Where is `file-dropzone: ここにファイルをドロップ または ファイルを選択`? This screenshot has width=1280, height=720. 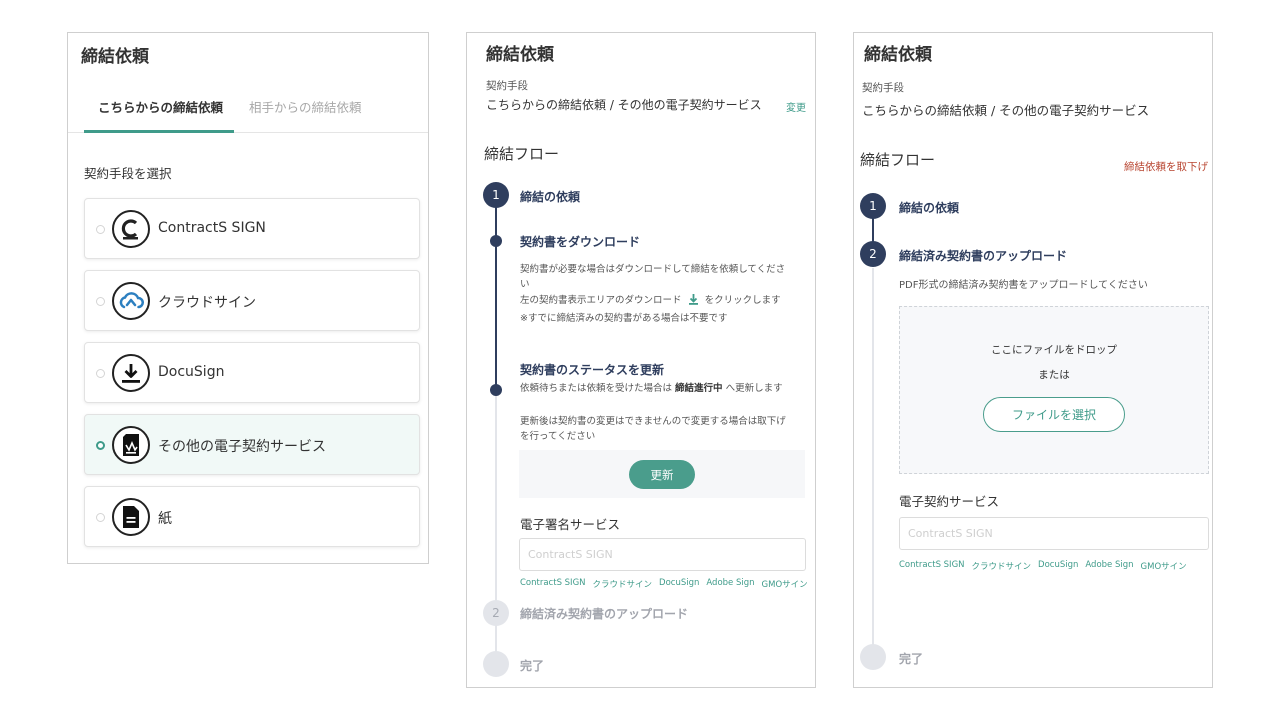 file-dropzone: ここにファイルをドロップ または ファイルを選択 is located at coordinates (1054, 390).